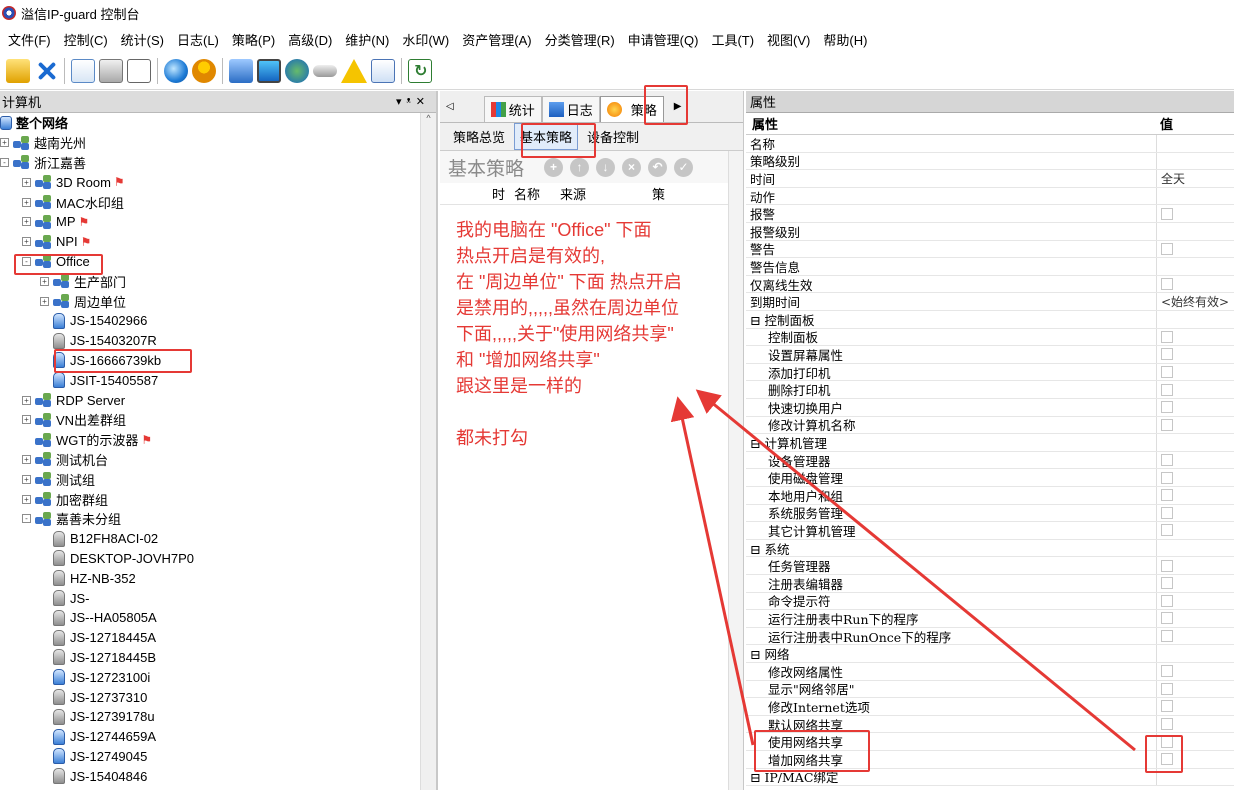 This screenshot has width=1234, height=790. Describe the element at coordinates (93, 776) in the screenshot. I see `tree-node: JS-15404846` at that location.